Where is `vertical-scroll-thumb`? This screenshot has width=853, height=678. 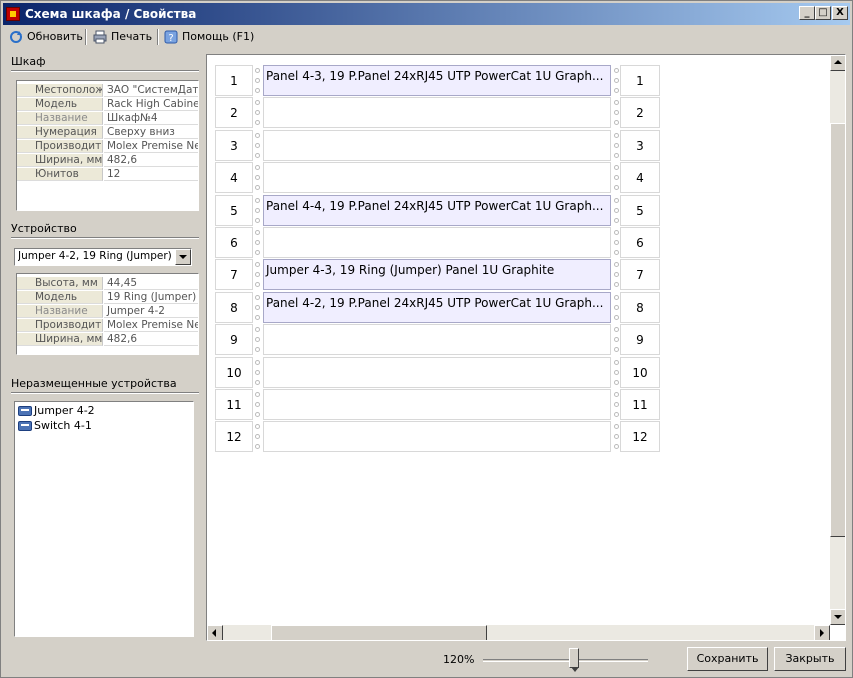 vertical-scroll-thumb is located at coordinates (837, 330).